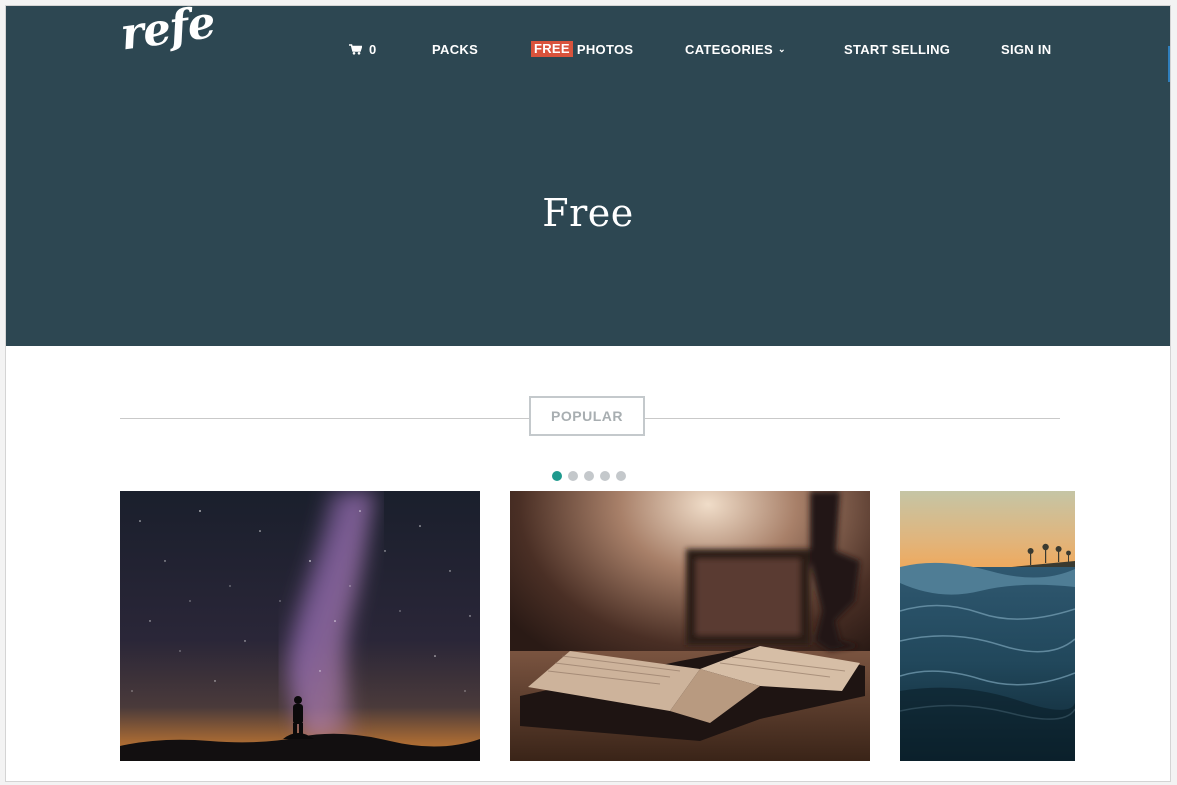 The image size is (1177, 785). I want to click on cart-count: 0, so click(373, 49).